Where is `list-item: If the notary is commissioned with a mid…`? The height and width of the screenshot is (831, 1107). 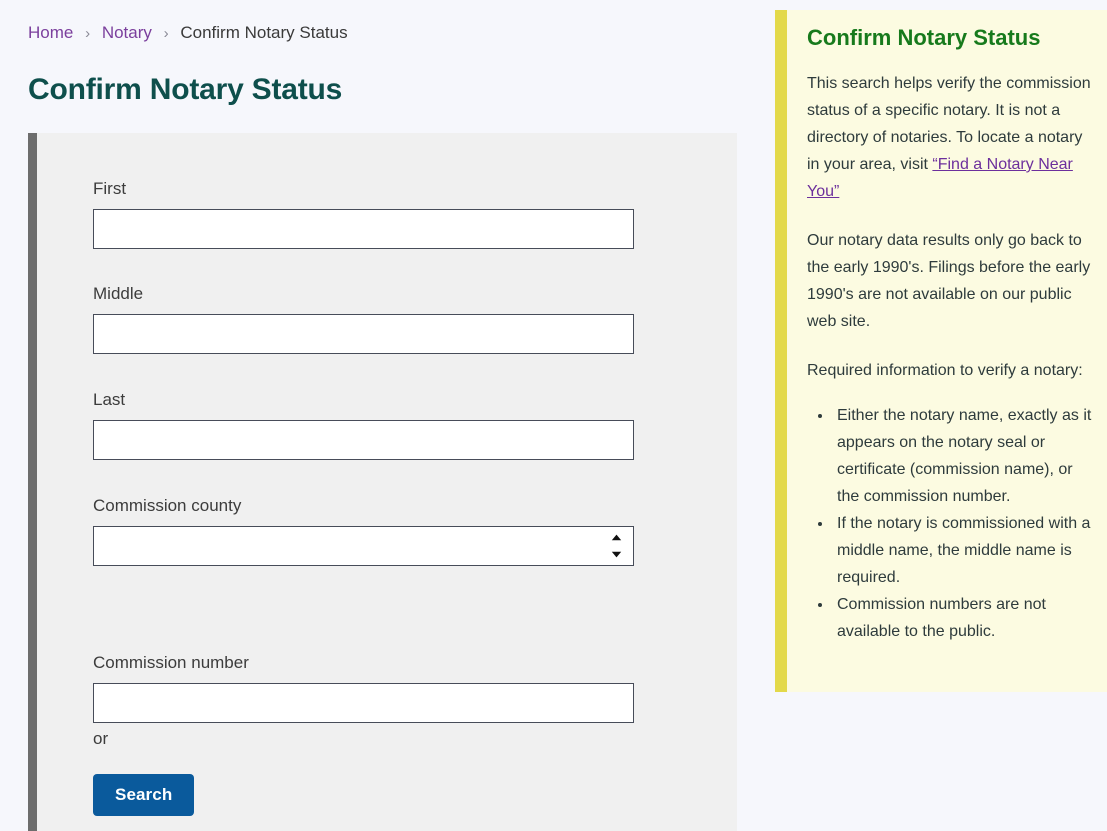
list-item: If the notary is commissioned with a mid… is located at coordinates (964, 550).